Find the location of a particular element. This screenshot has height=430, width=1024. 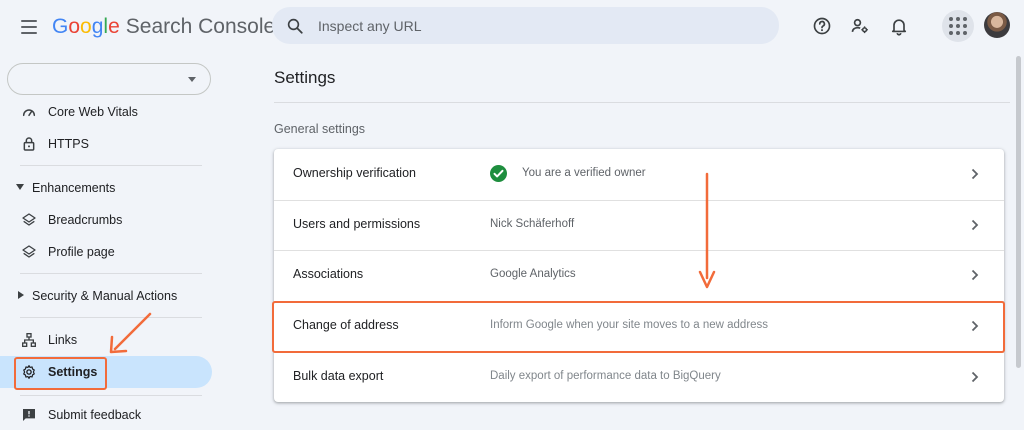

property-selector is located at coordinates (109, 79).